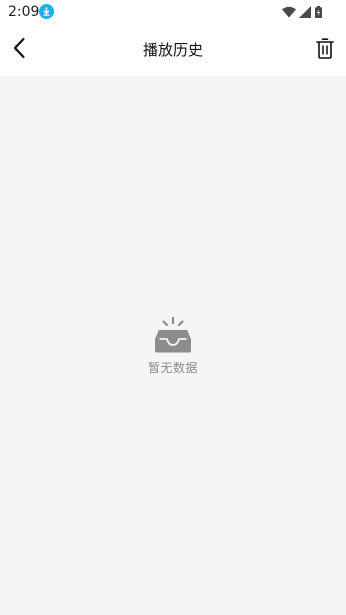 The image size is (346, 615). I want to click on app-bar: 播放历史, so click(173, 50).